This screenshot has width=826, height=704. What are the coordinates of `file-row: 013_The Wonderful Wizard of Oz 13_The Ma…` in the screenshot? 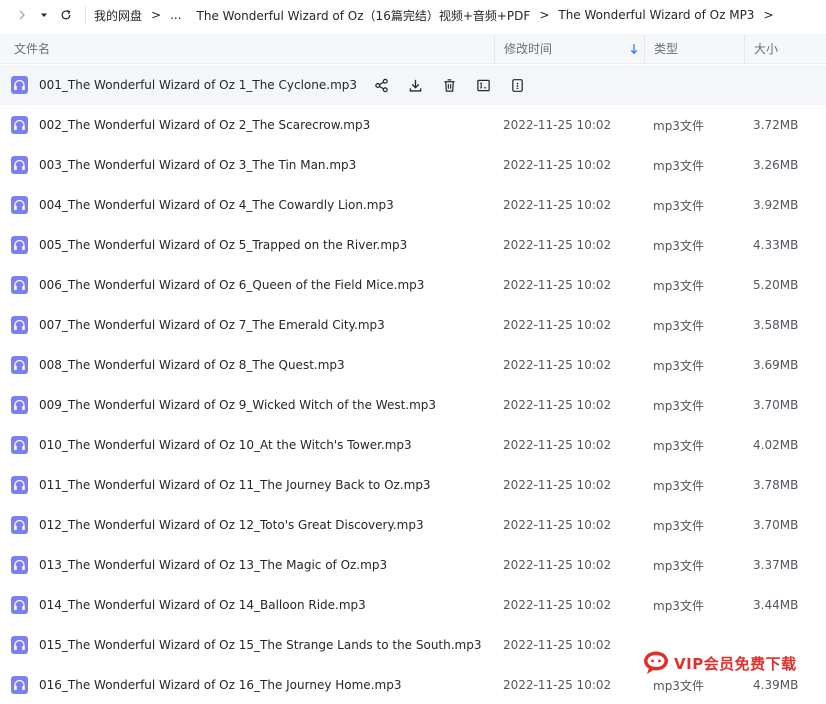 It's located at (413, 565).